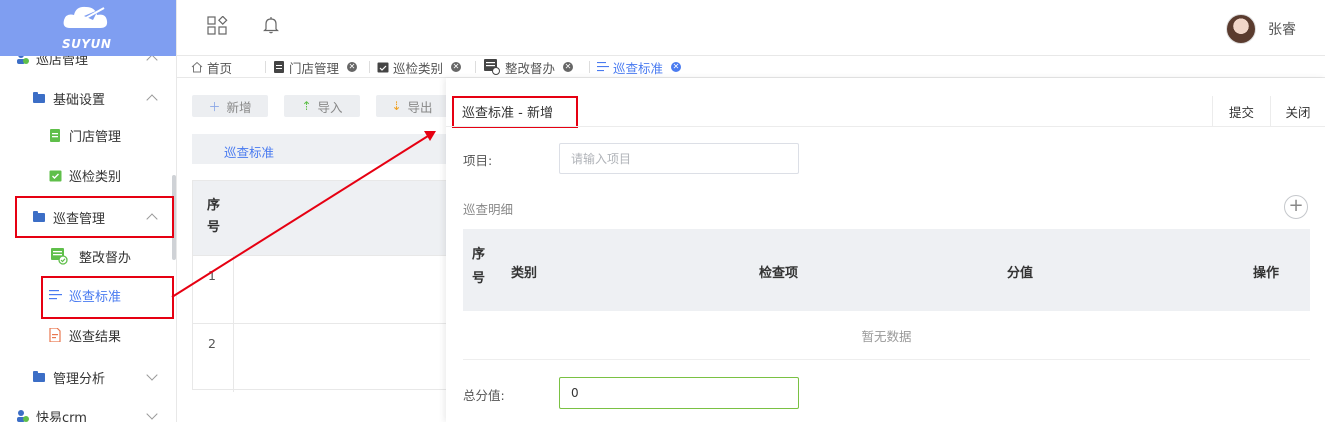  Describe the element at coordinates (530, 68) in the screenshot. I see `tab-label: 整改督办` at that location.